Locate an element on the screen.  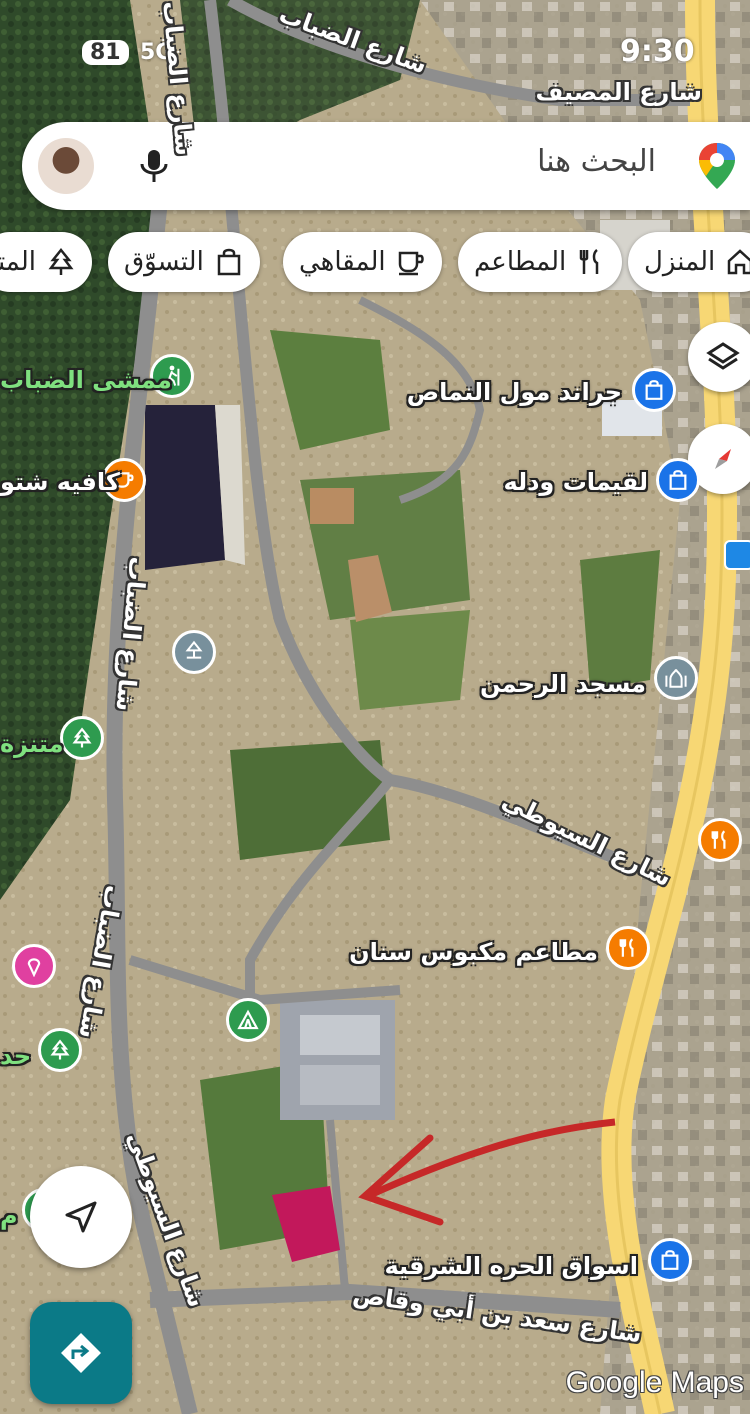
directions-icon is located at coordinates (81, 1353).